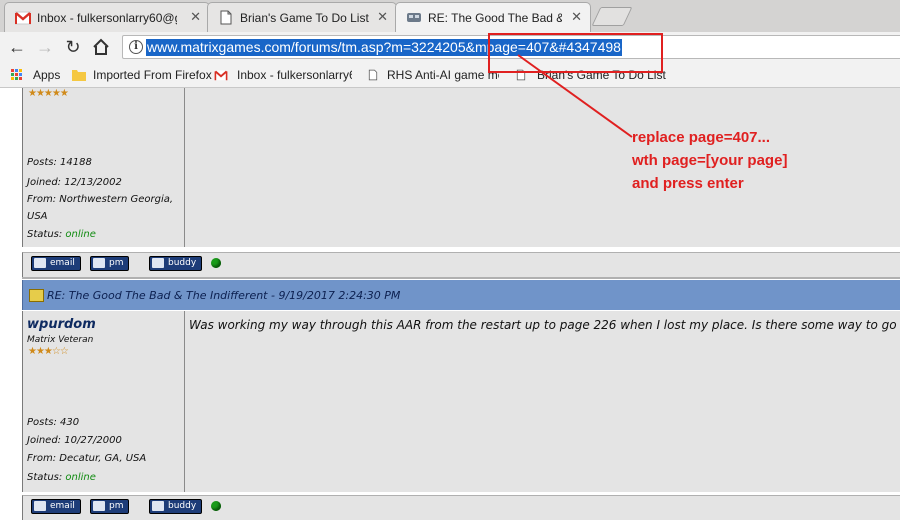 The image size is (900, 522). I want to click on tab-game-todo: Brian's Game To Do List ✕, so click(302, 17).